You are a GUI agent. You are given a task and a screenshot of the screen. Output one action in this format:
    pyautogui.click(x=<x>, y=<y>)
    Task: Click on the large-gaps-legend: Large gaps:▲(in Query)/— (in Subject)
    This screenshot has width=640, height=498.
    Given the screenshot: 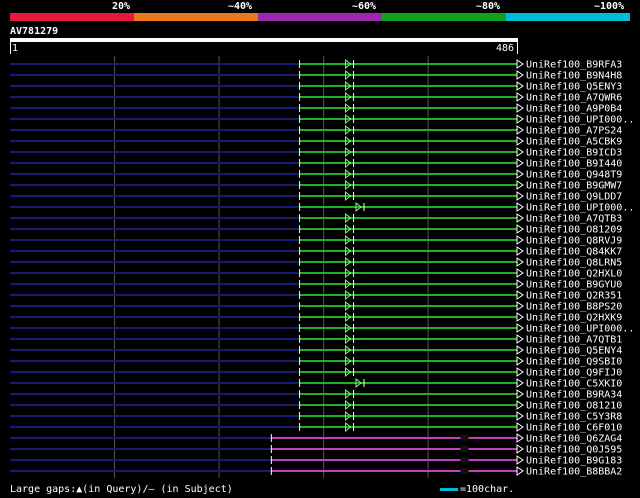 What is the action you would take?
    pyautogui.click(x=121, y=489)
    